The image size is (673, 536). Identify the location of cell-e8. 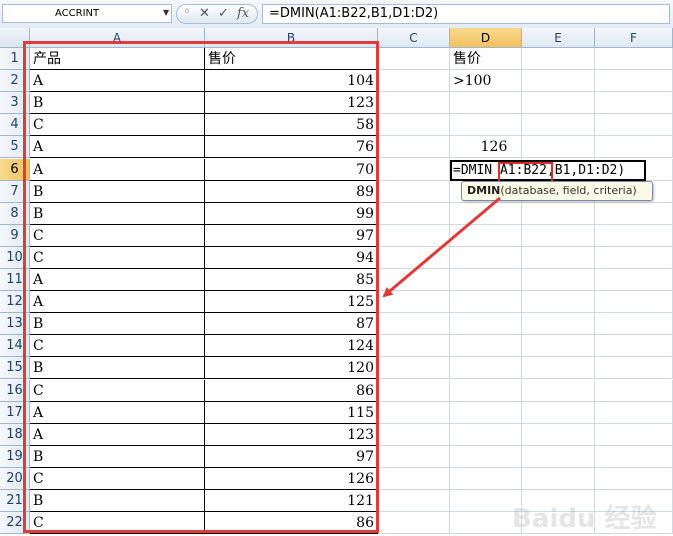
(558, 213).